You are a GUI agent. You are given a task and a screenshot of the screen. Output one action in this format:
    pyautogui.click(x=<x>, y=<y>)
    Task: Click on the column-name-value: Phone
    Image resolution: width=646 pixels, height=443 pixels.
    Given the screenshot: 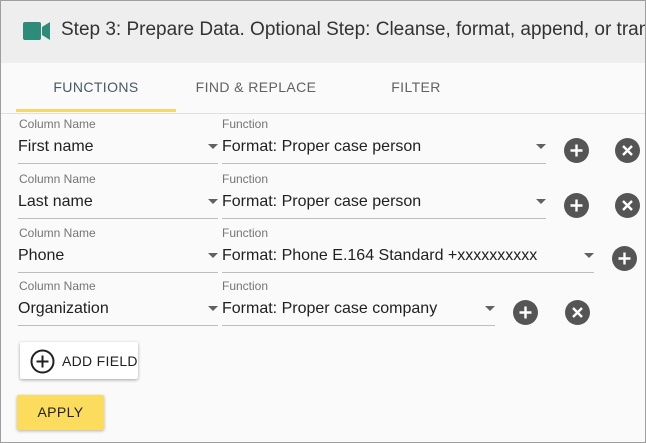 What is the action you would take?
    pyautogui.click(x=41, y=255)
    